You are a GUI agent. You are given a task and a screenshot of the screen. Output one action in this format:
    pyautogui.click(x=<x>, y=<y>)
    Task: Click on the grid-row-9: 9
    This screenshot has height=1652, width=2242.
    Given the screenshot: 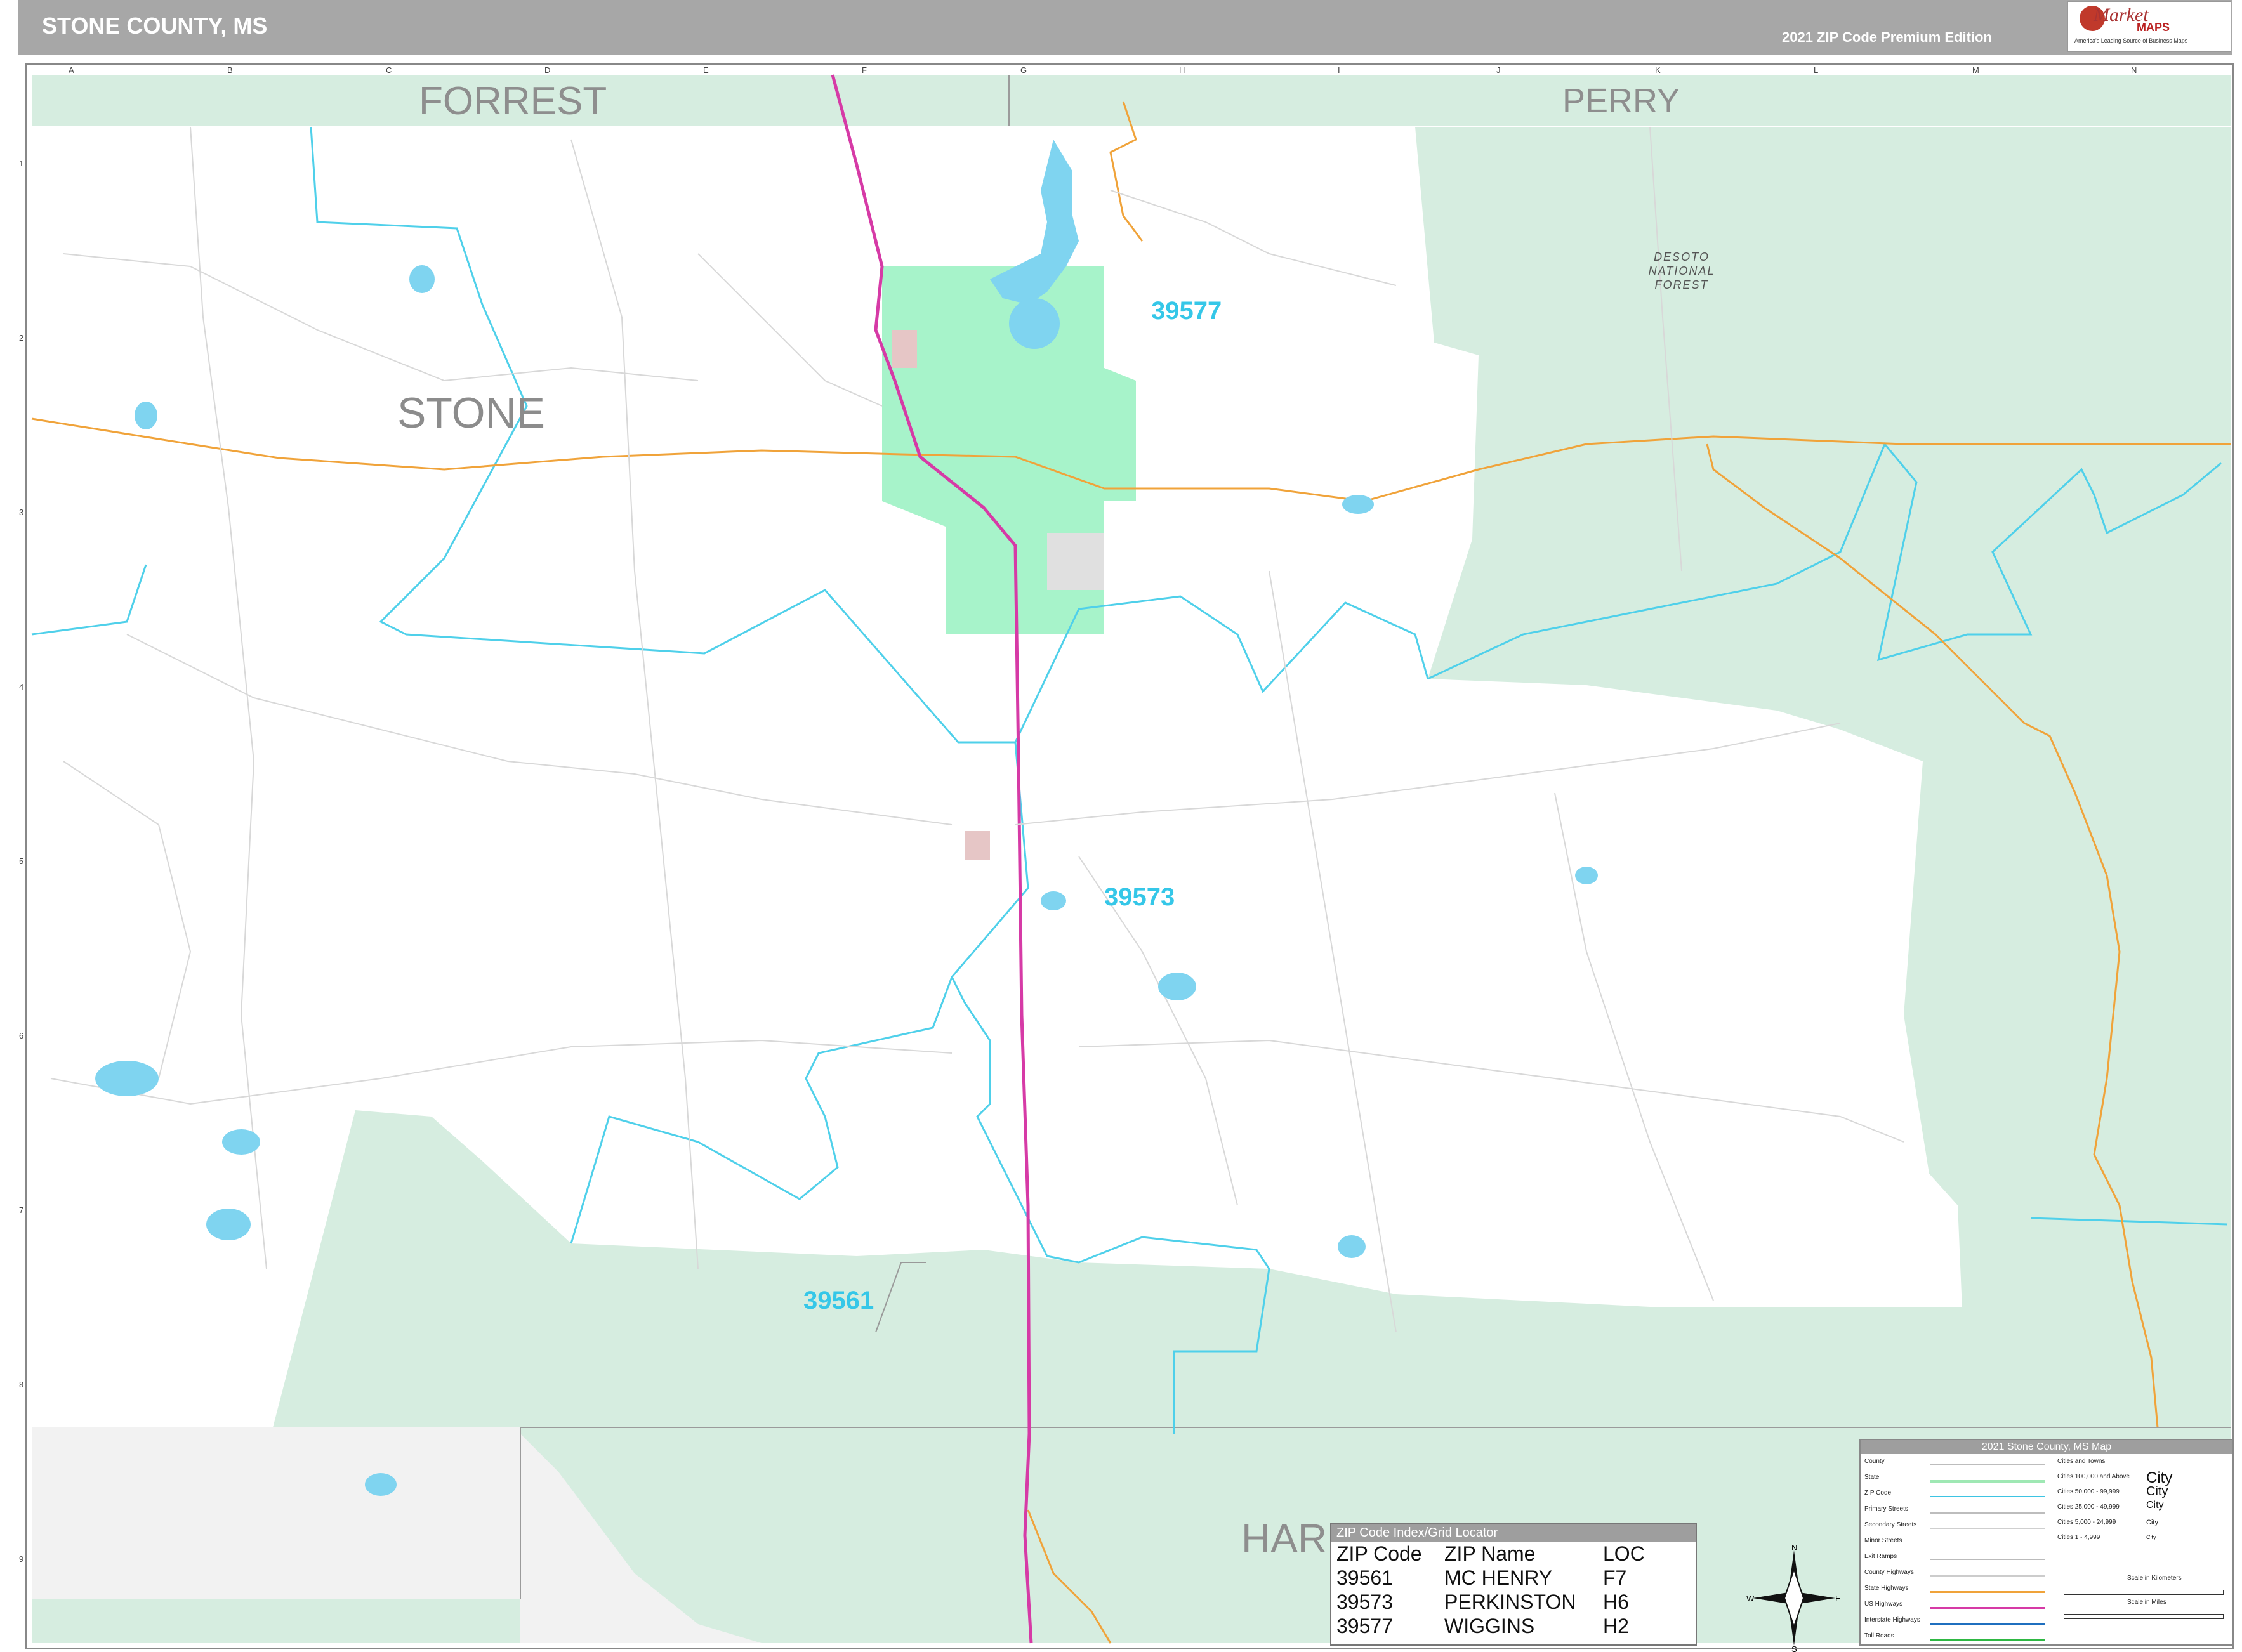 What is the action you would take?
    pyautogui.click(x=21, y=1559)
    